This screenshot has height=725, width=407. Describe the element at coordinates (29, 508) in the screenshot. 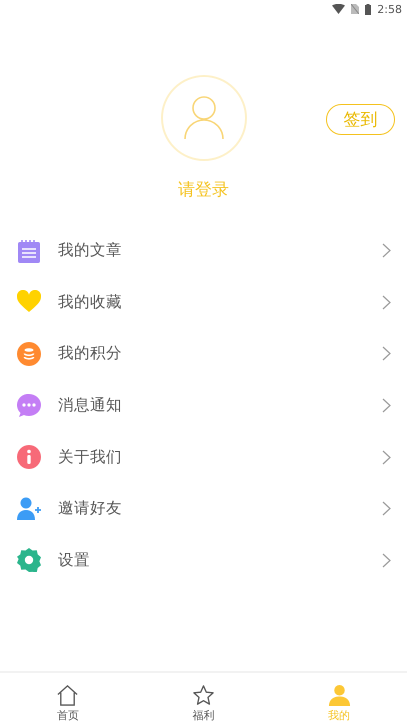

I see `add-user-icon` at that location.